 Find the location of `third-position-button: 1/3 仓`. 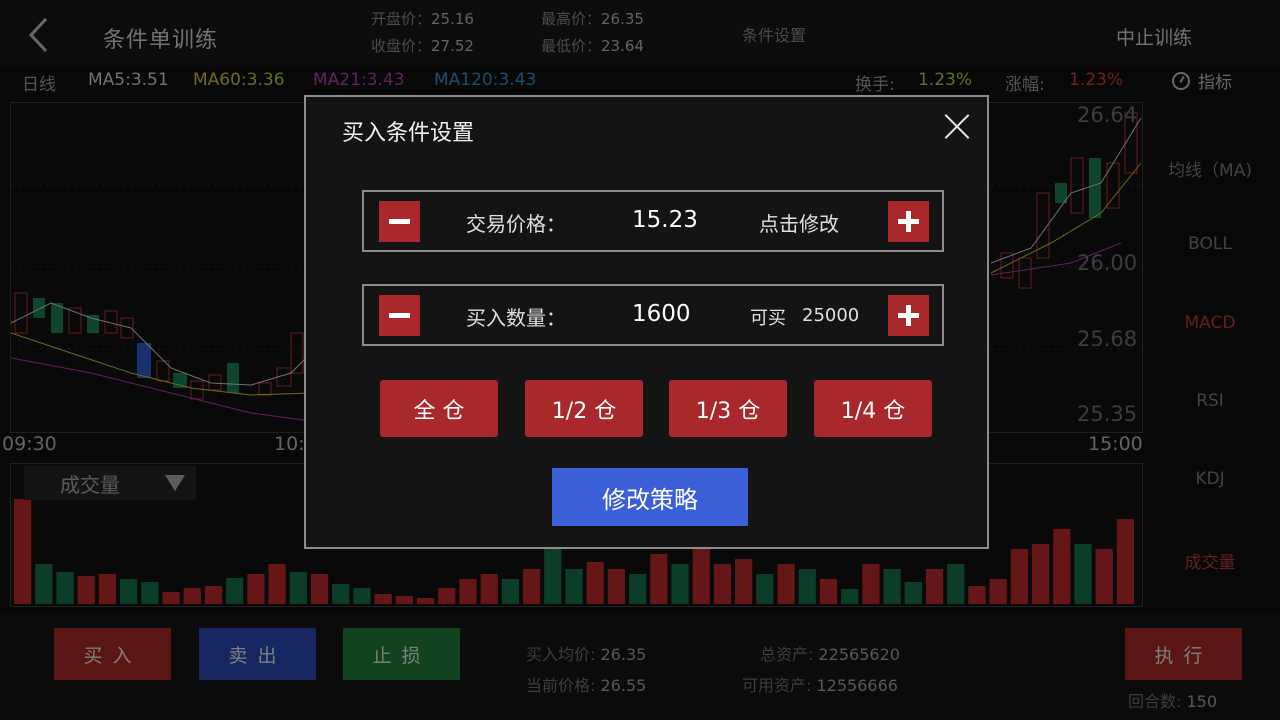

third-position-button: 1/3 仓 is located at coordinates (728, 408).